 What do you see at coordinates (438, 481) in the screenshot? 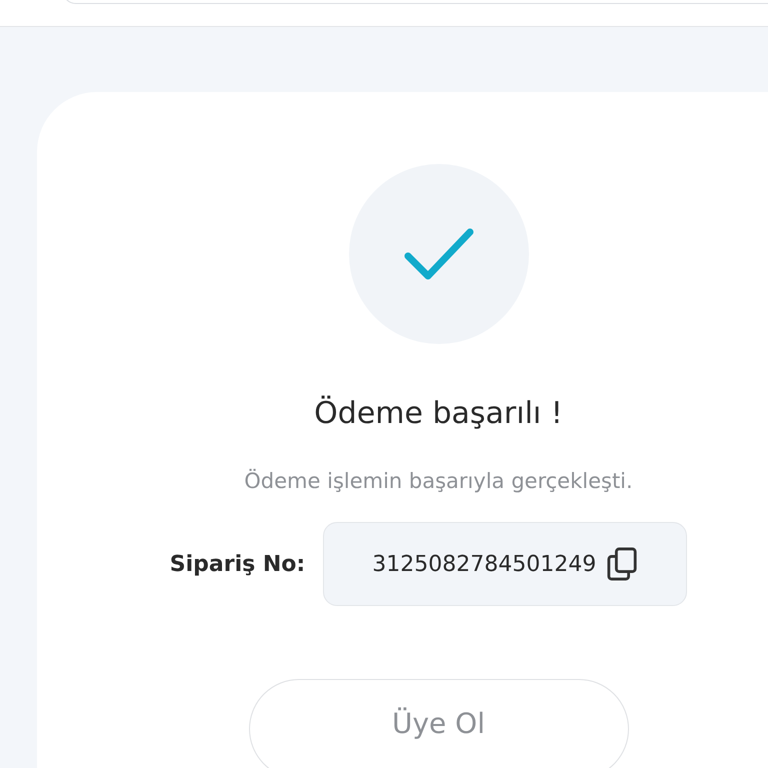
I see `status-message: Ödeme işlemin başarıyla gerçekleşti.` at bounding box center [438, 481].